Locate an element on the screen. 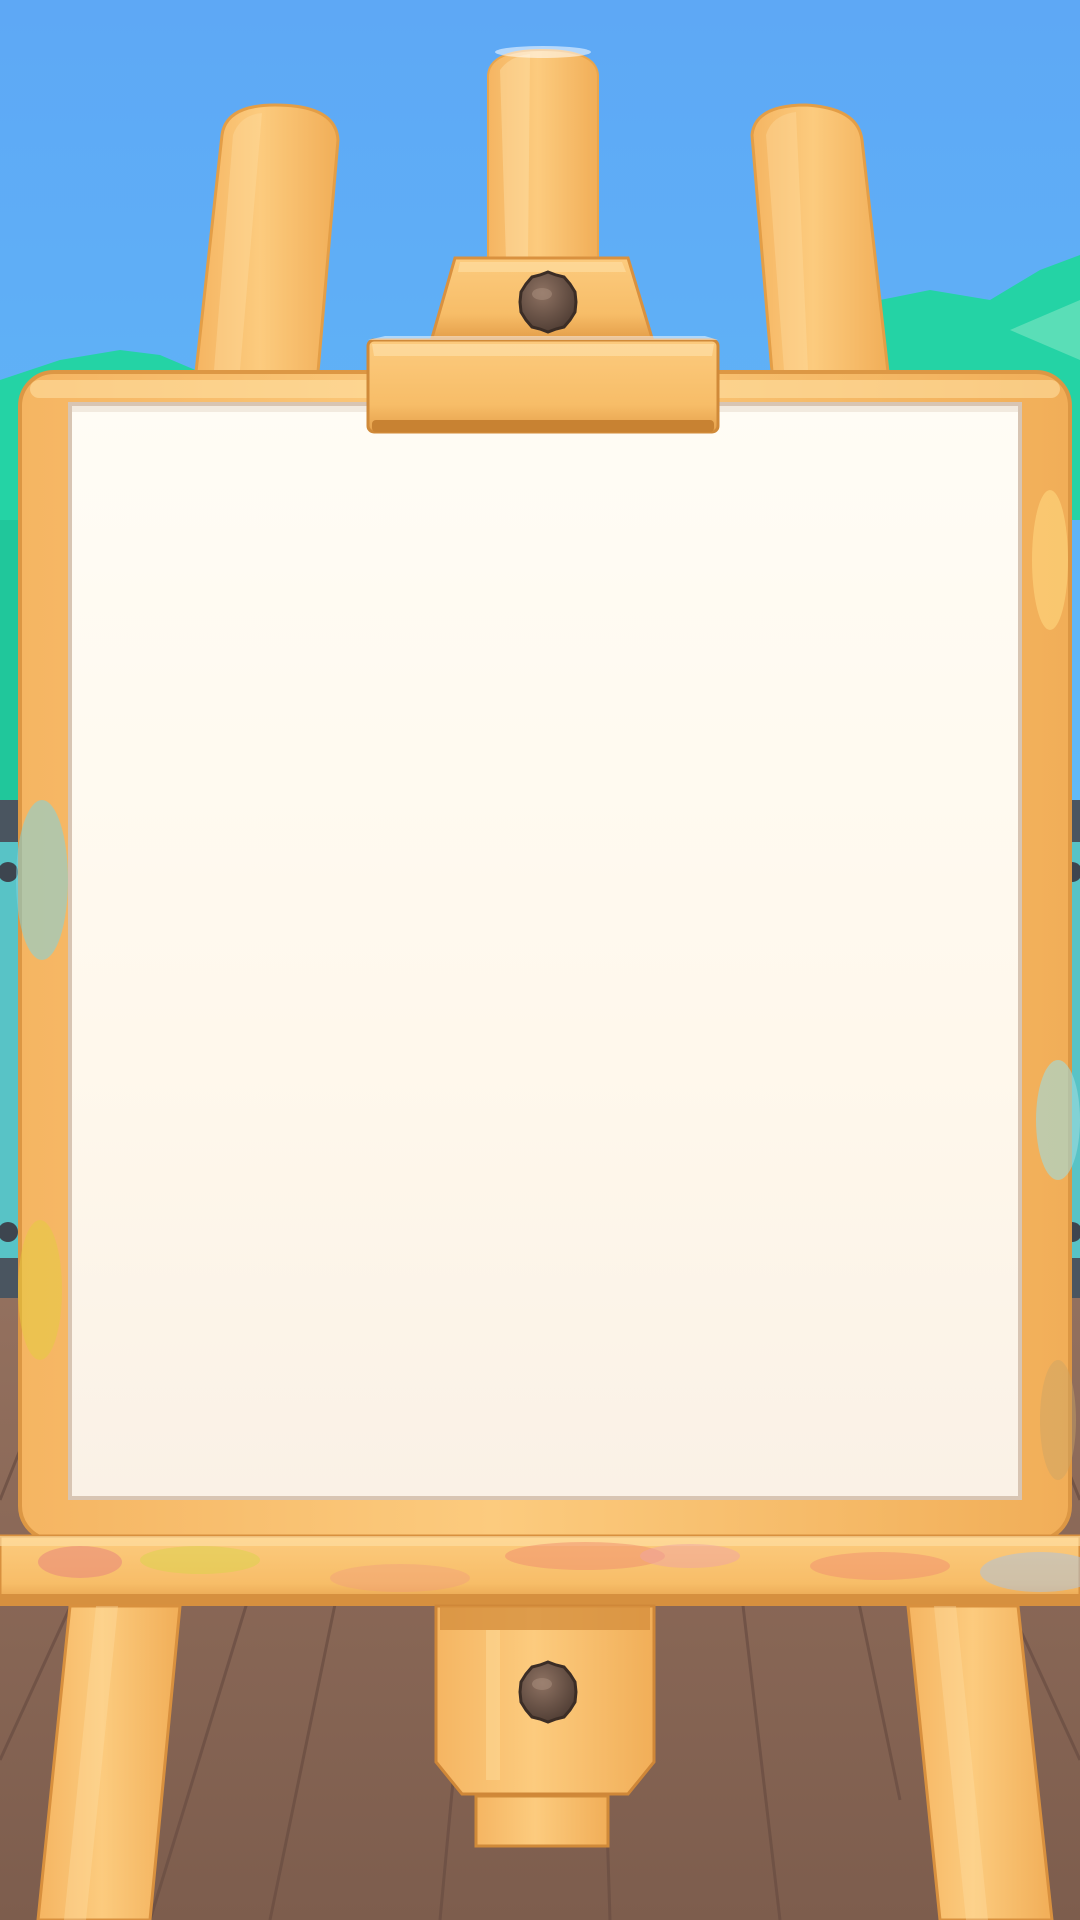 This screenshot has width=1080, height=1920. easel-shelf is located at coordinates (540, 1570).